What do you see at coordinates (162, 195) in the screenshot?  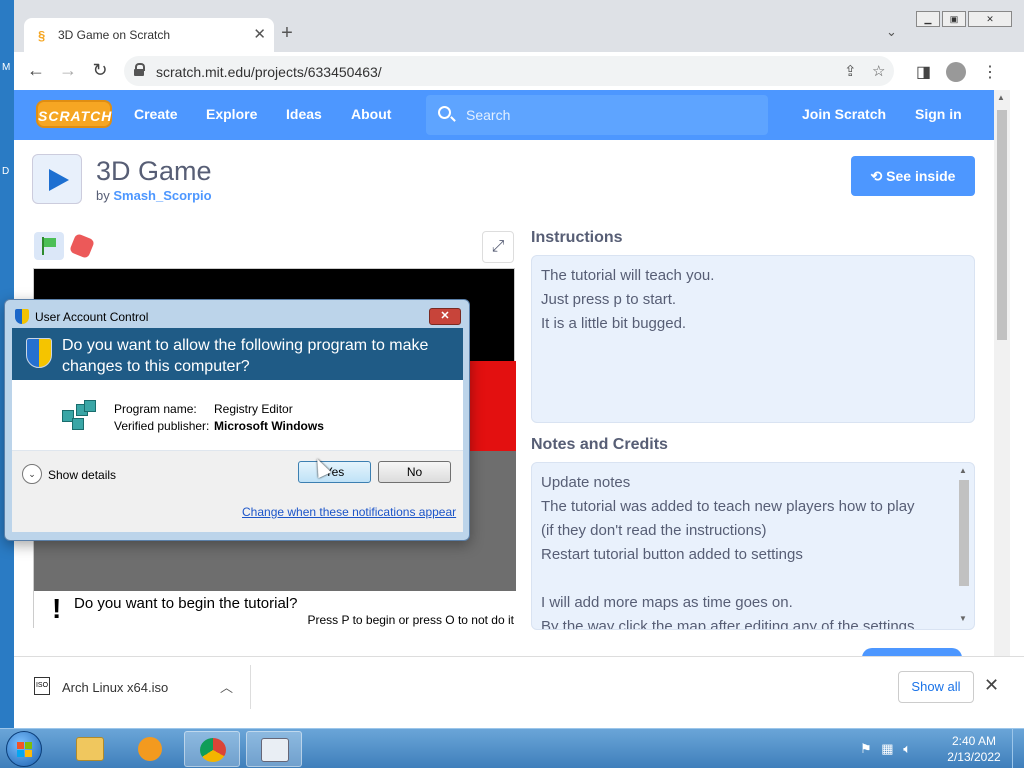 I see `author-link: Smash_Scorpio` at bounding box center [162, 195].